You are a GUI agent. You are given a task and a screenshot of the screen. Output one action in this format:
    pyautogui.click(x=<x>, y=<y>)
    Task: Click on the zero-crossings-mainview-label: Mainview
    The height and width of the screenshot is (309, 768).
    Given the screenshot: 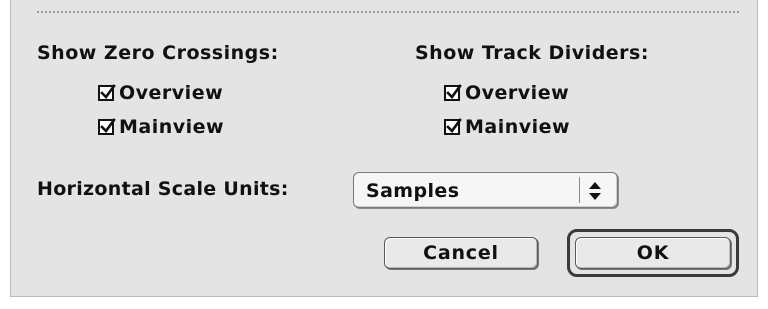 What is the action you would take?
    pyautogui.click(x=172, y=127)
    